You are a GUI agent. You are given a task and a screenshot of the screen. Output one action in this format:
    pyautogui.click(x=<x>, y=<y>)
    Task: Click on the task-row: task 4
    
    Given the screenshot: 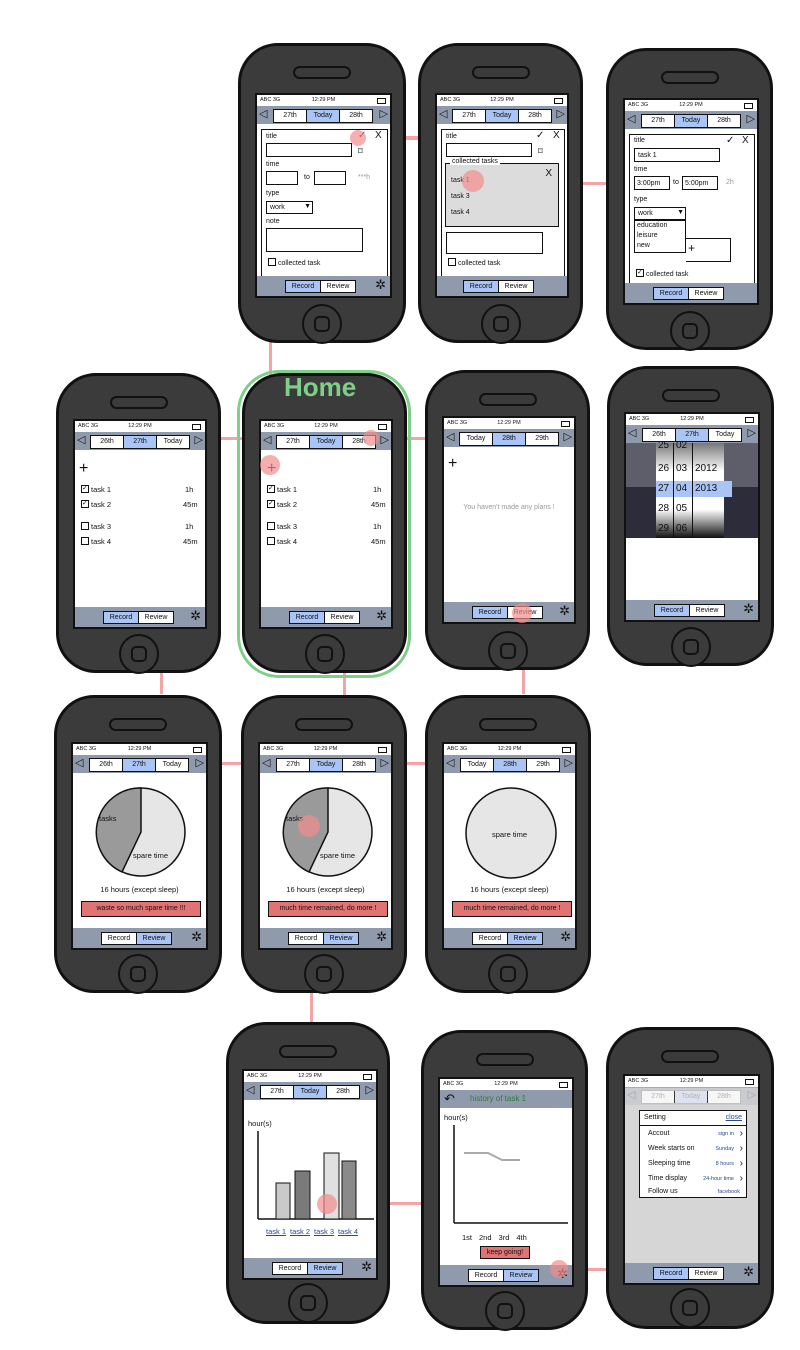 What is the action you would take?
    pyautogui.click(x=96, y=541)
    